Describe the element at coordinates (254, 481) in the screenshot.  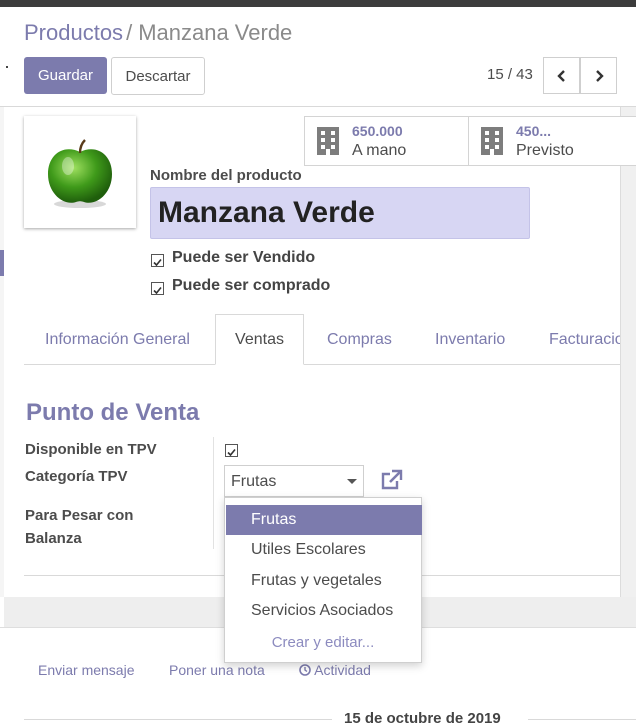
I see `pos-category-value: Frutas` at that location.